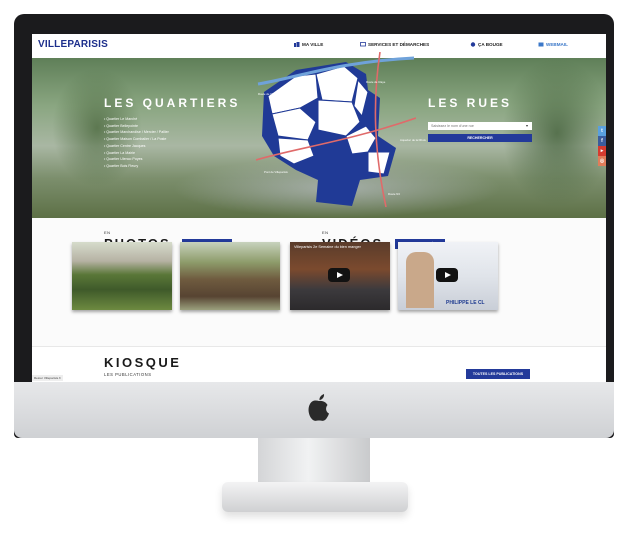  What do you see at coordinates (327, 247) in the screenshot?
I see `video-caption: Villeparisis 2e Semaine du bien manger` at bounding box center [327, 247].